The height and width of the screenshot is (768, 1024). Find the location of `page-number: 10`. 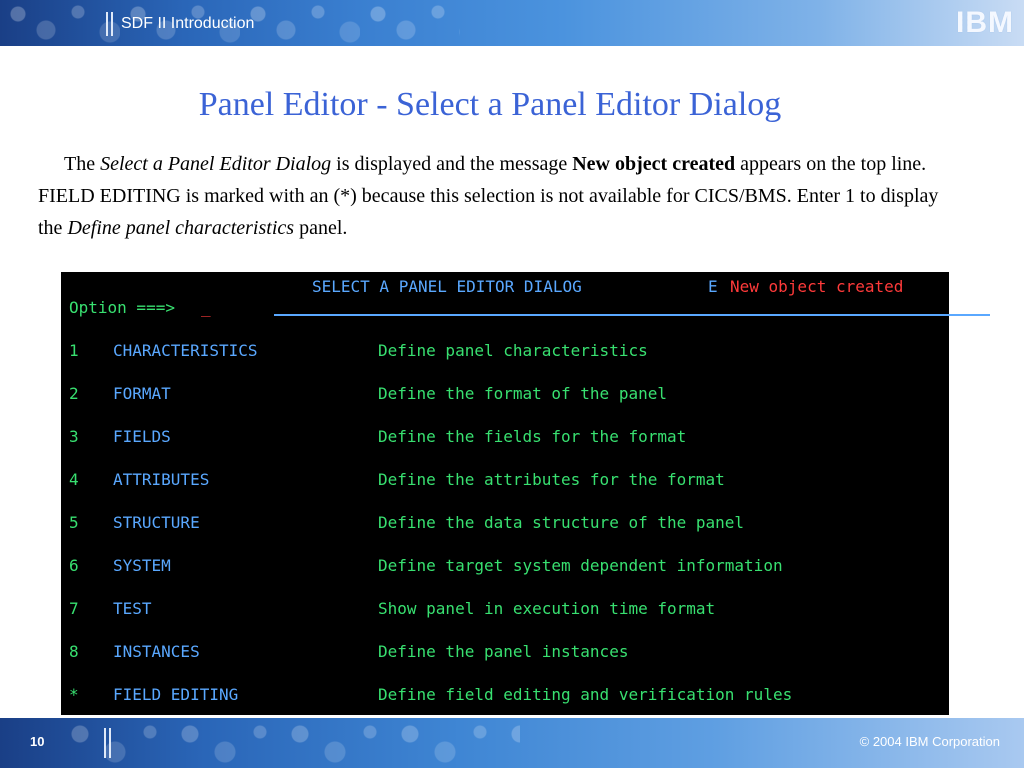

page-number: 10 is located at coordinates (37, 741).